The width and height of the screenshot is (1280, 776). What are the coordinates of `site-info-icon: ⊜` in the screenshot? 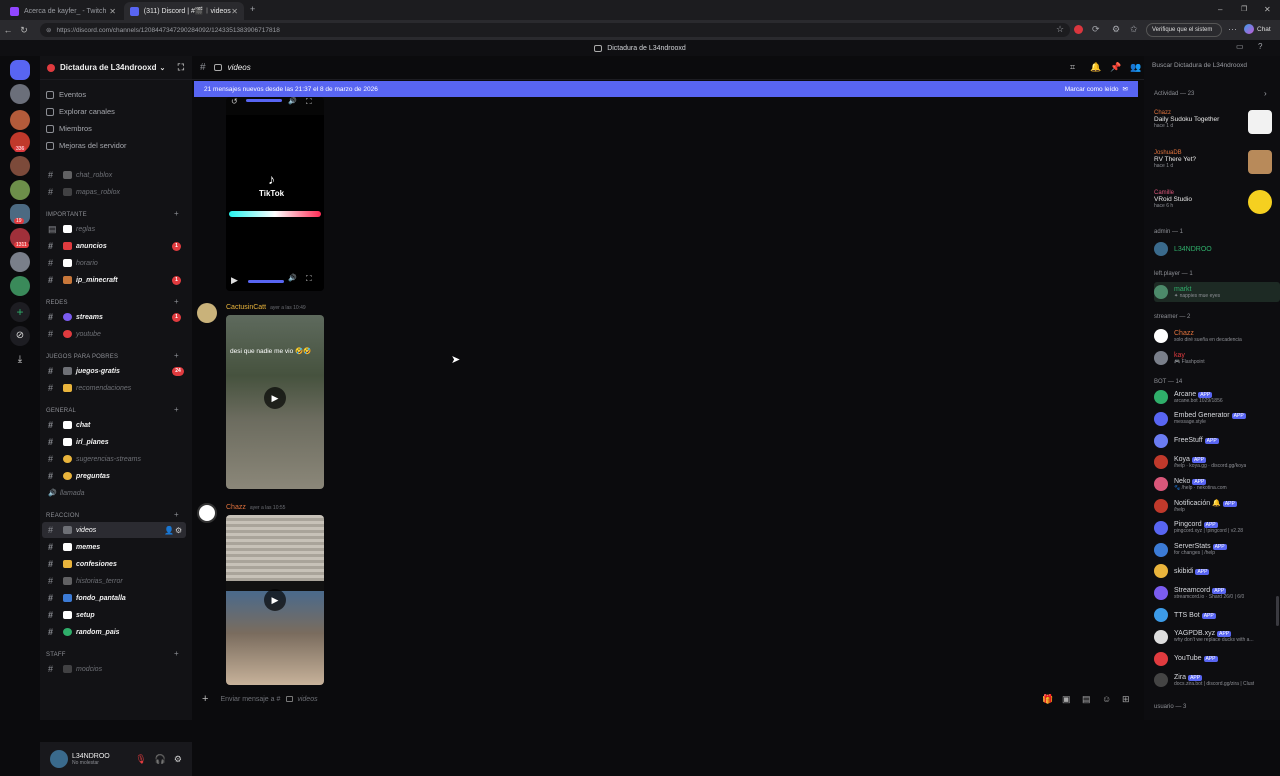 It's located at (48, 30).